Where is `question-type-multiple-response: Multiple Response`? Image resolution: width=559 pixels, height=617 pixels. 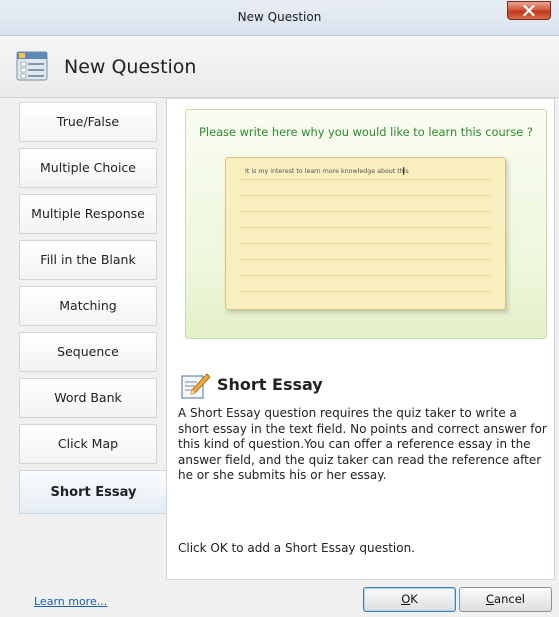 question-type-multiple-response: Multiple Response is located at coordinates (88, 214).